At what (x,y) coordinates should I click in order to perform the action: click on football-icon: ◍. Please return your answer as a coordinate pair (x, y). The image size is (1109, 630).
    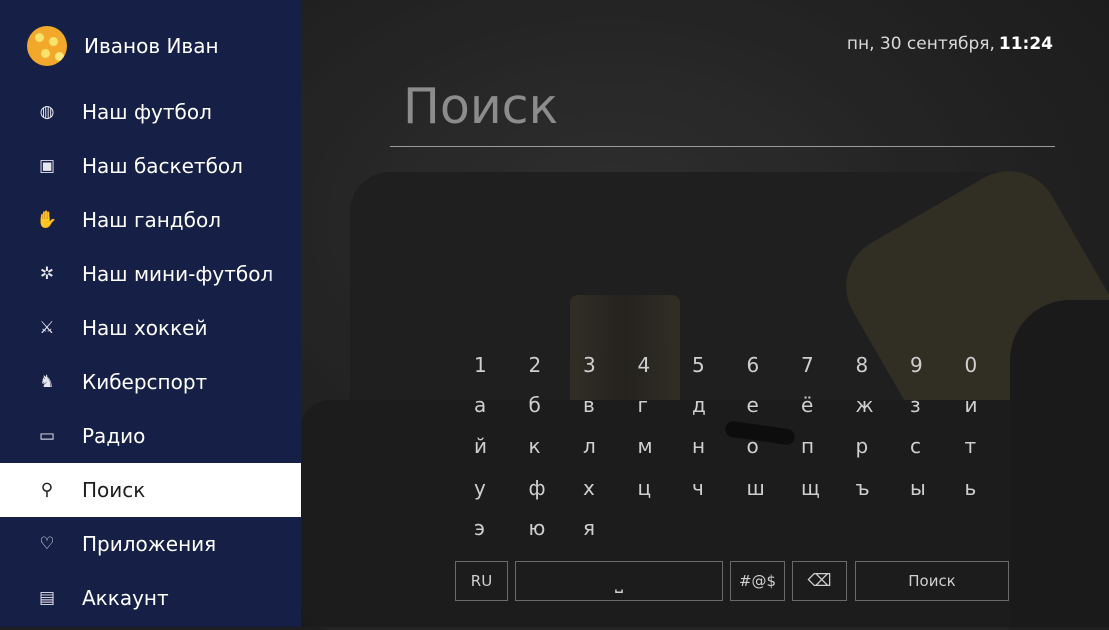
    Looking at the image, I should click on (47, 112).